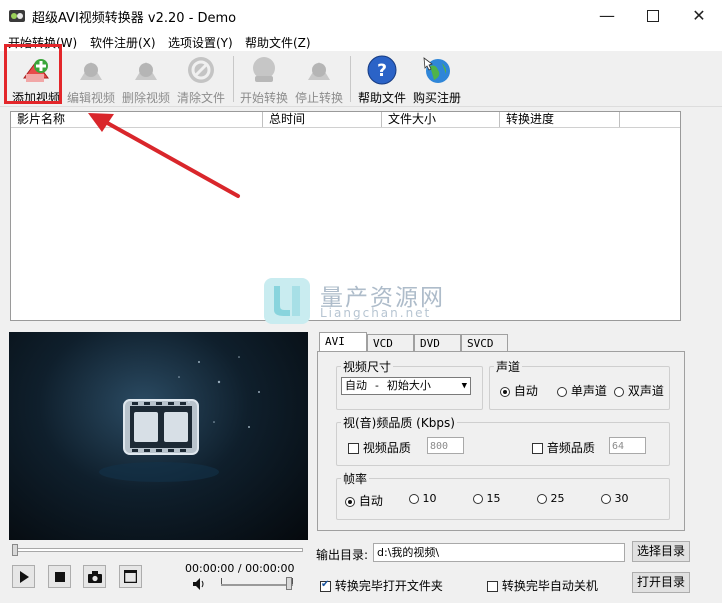 This screenshot has width=722, height=603. I want to click on framerate-25-option: 25, so click(551, 498).